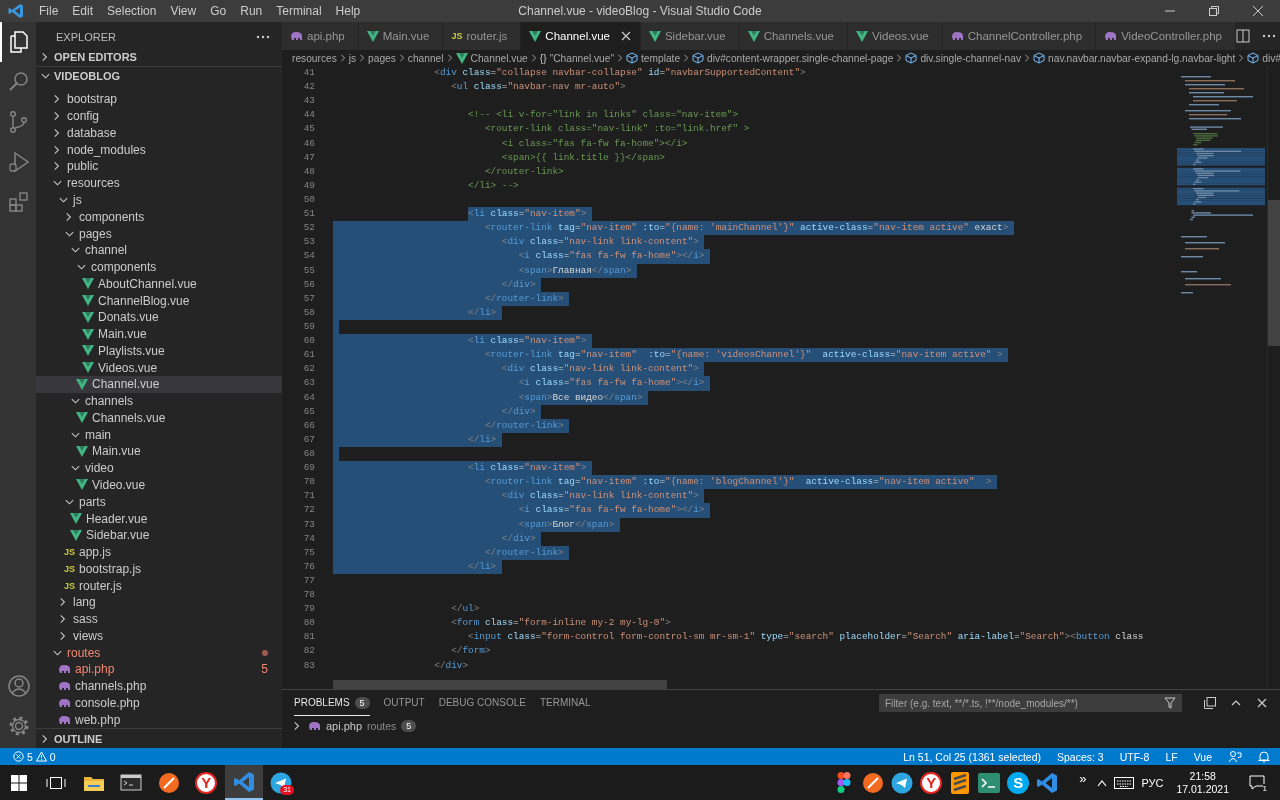  I want to click on status-item: LF, so click(1171, 756).